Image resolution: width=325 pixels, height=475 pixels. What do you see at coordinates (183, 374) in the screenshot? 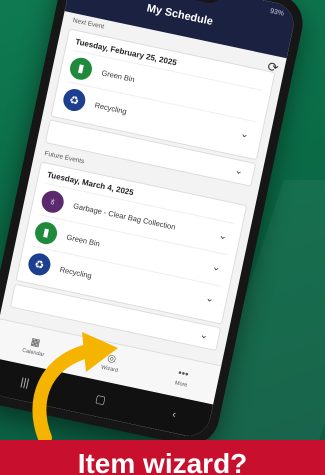
I see `more-icon: •••` at bounding box center [183, 374].